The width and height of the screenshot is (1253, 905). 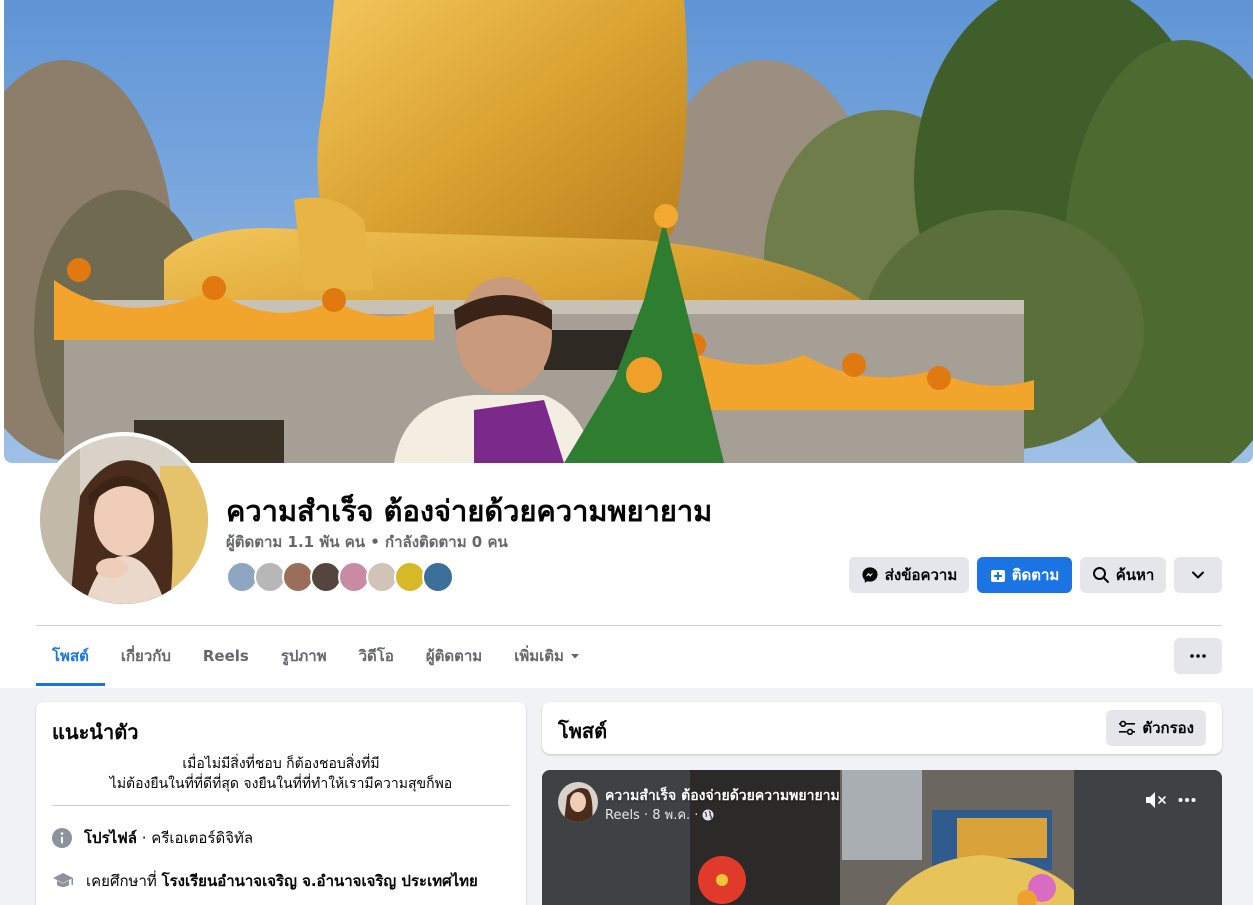 What do you see at coordinates (110, 838) in the screenshot?
I see `intro-profile-label: โปรไฟล์` at bounding box center [110, 838].